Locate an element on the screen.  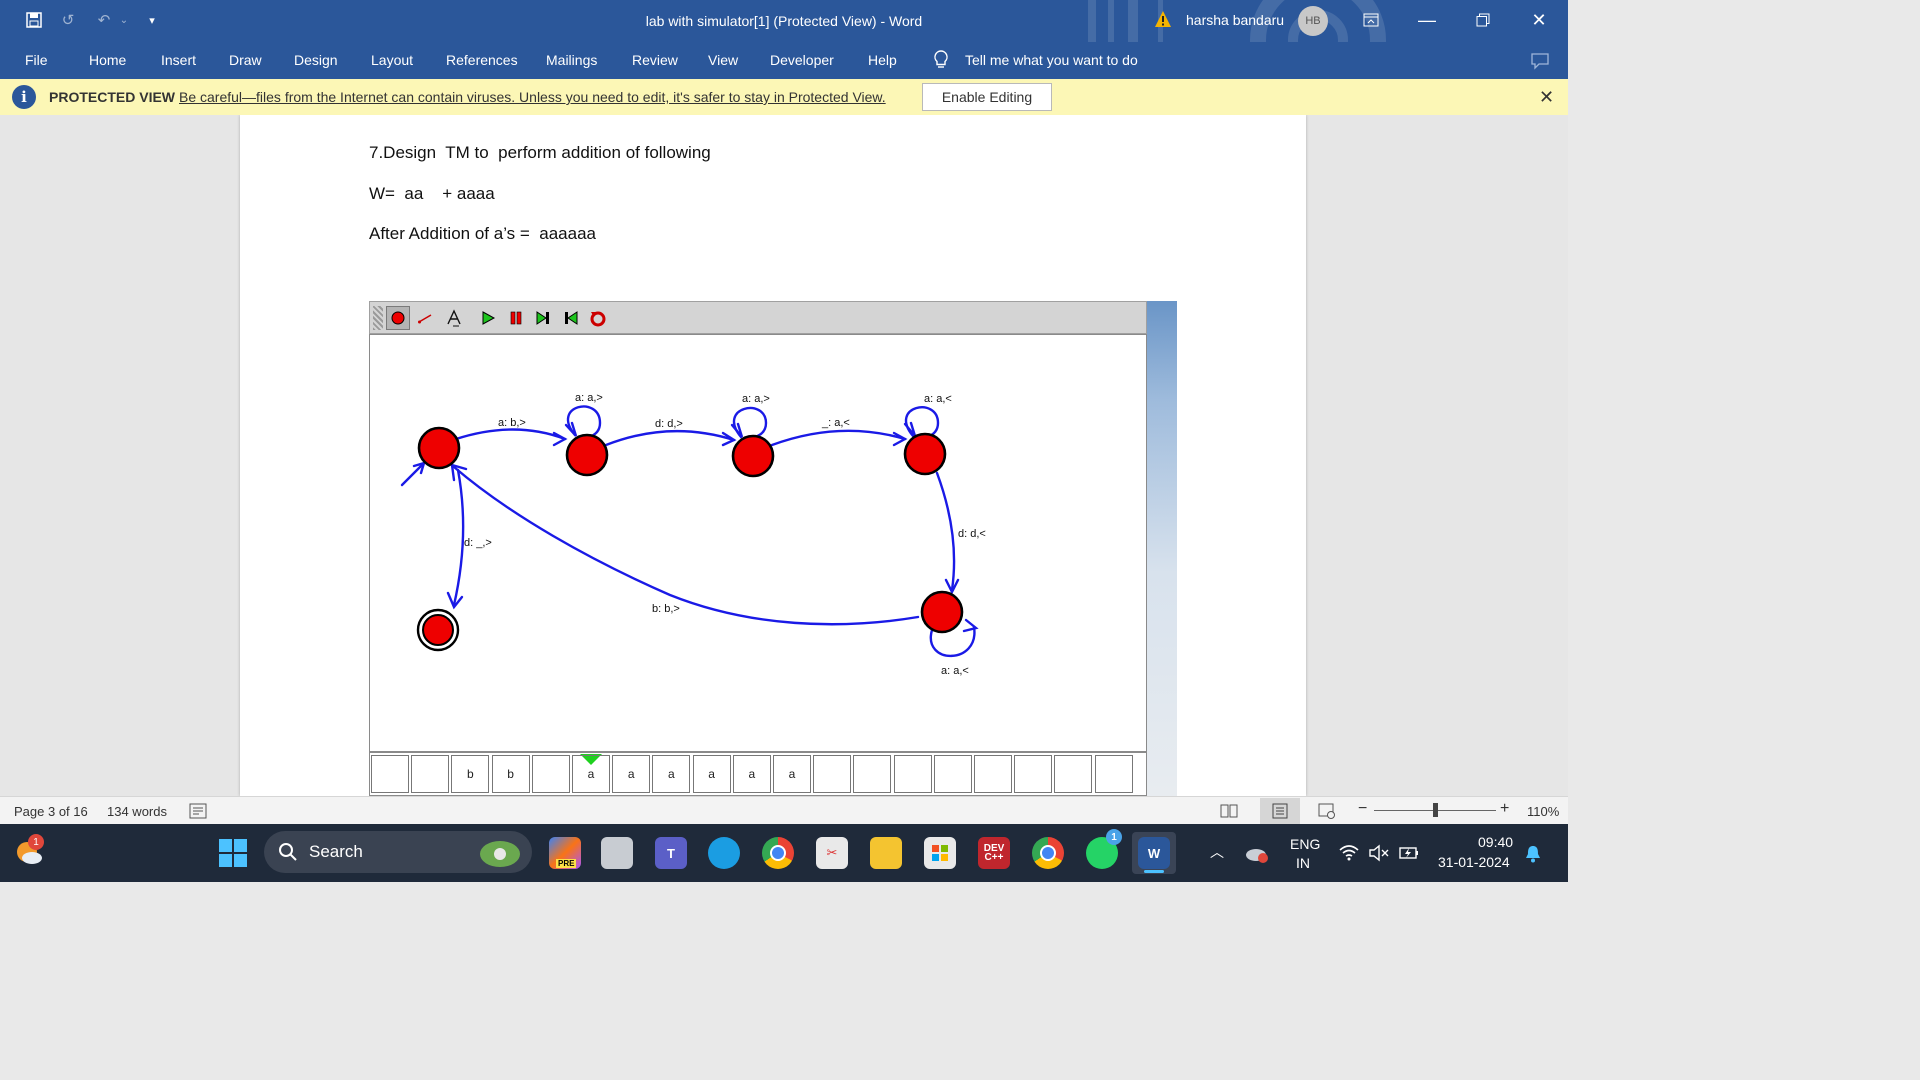
comments-icon is located at coordinates (1540, 61).